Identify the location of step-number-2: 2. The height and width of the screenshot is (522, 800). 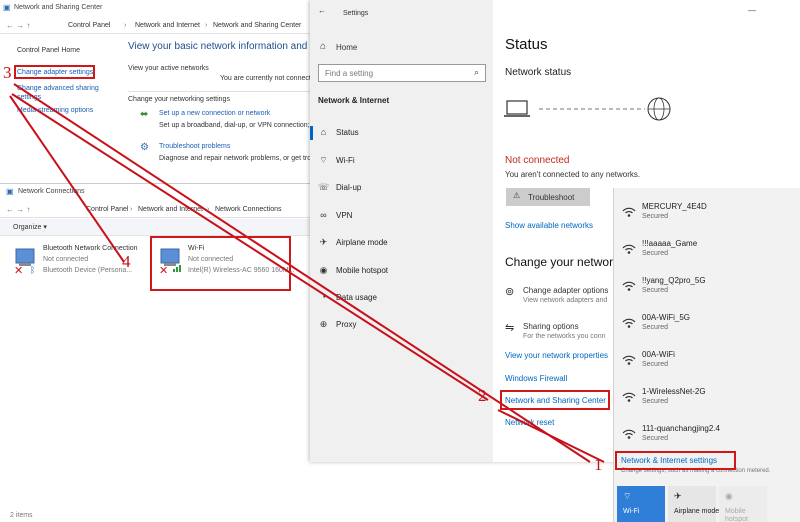
(482, 395).